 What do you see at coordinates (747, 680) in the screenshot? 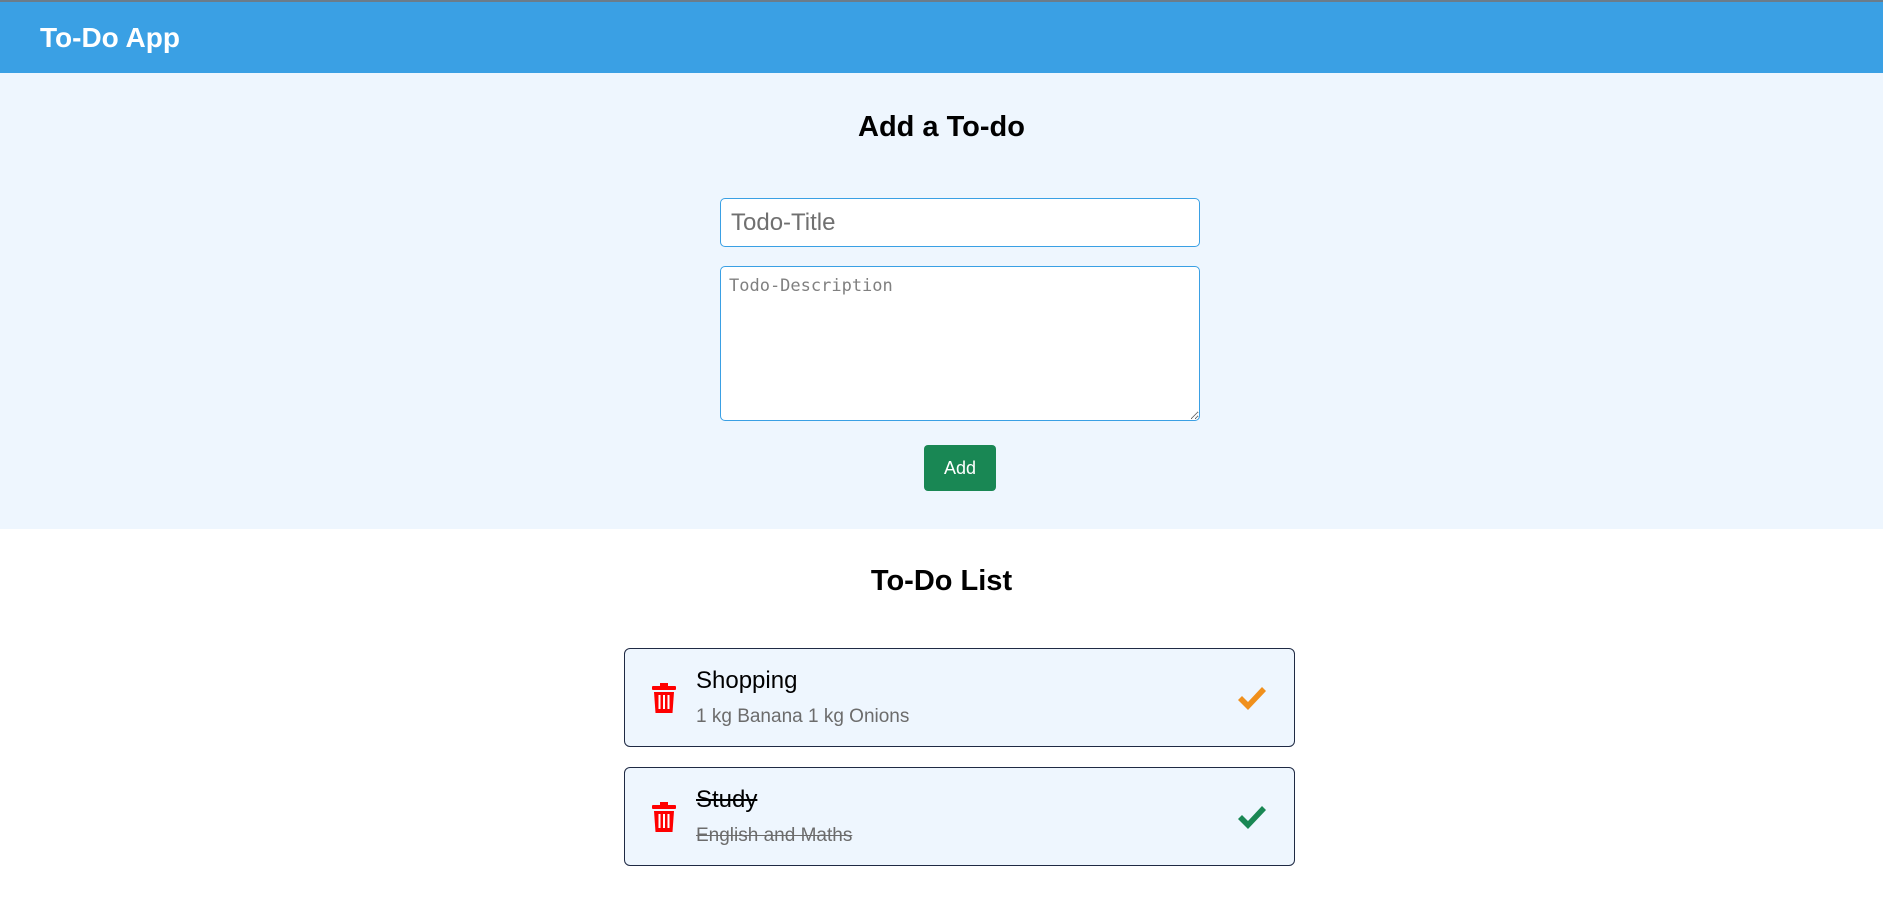
I see `todo-title: Shopping` at bounding box center [747, 680].